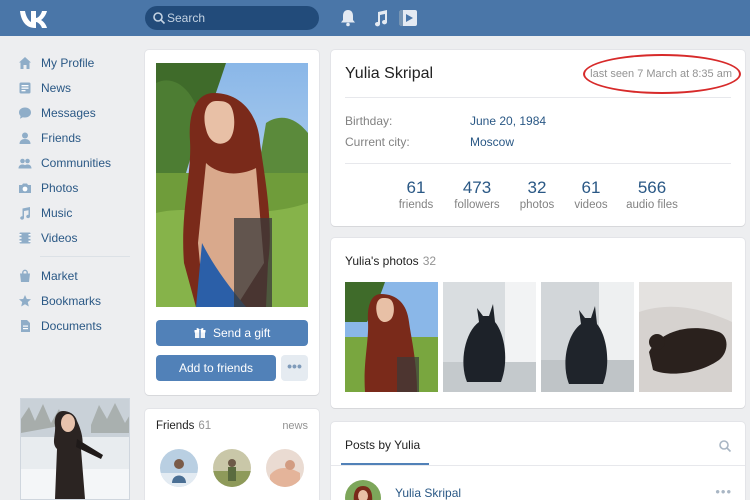 Image resolution: width=750 pixels, height=500 pixels. Describe the element at coordinates (25, 237) in the screenshot. I see `video-icon` at that location.